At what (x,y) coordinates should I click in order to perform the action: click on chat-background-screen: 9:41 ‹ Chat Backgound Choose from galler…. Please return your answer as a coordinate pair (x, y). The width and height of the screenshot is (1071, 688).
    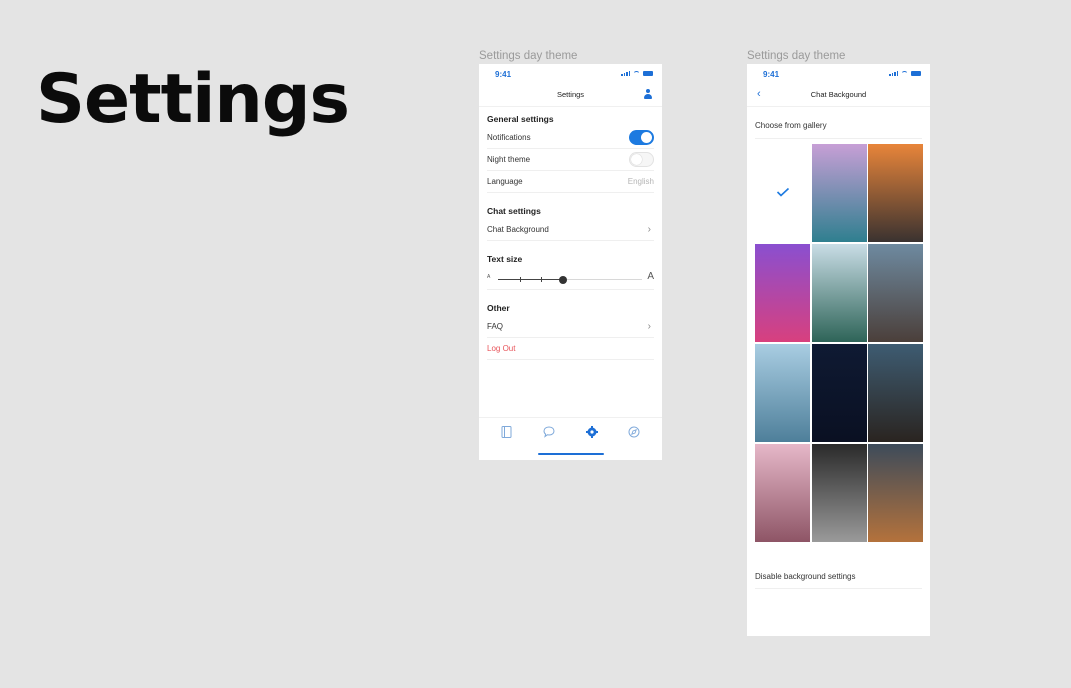
    Looking at the image, I should click on (838, 350).